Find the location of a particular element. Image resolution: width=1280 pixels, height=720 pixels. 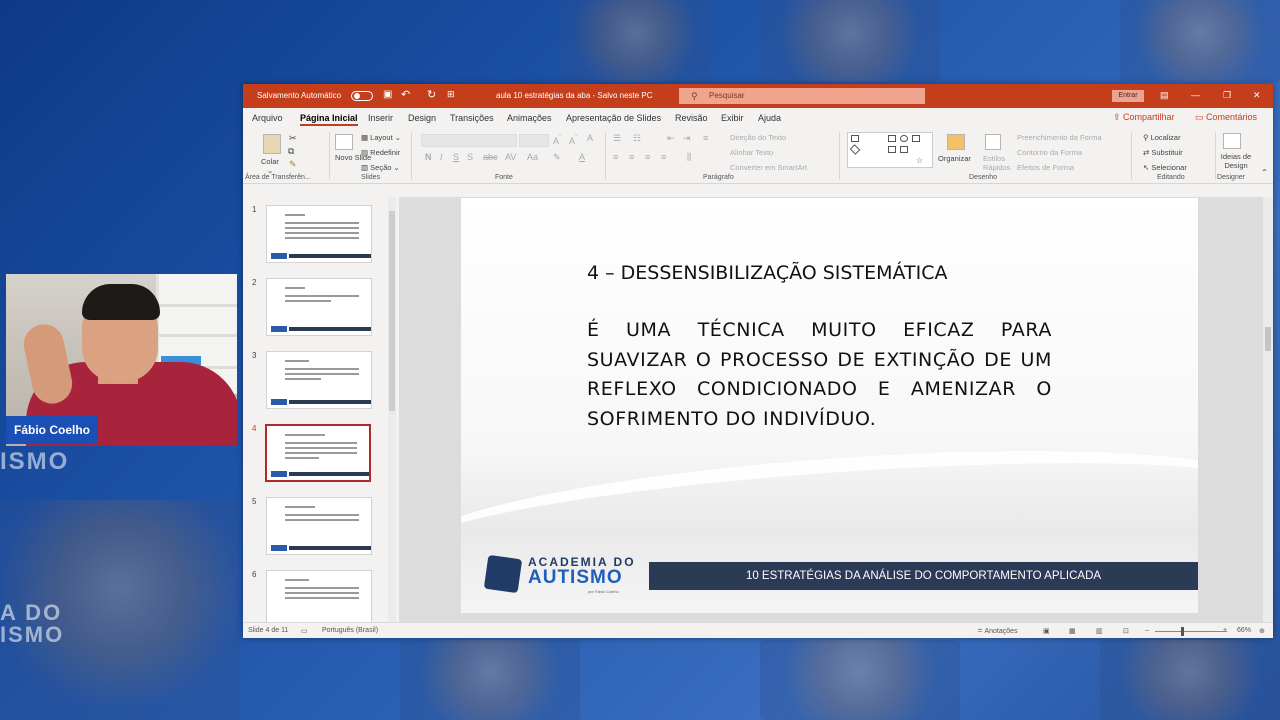

section-button: ▥ Seção ⌄ is located at coordinates (380, 167).